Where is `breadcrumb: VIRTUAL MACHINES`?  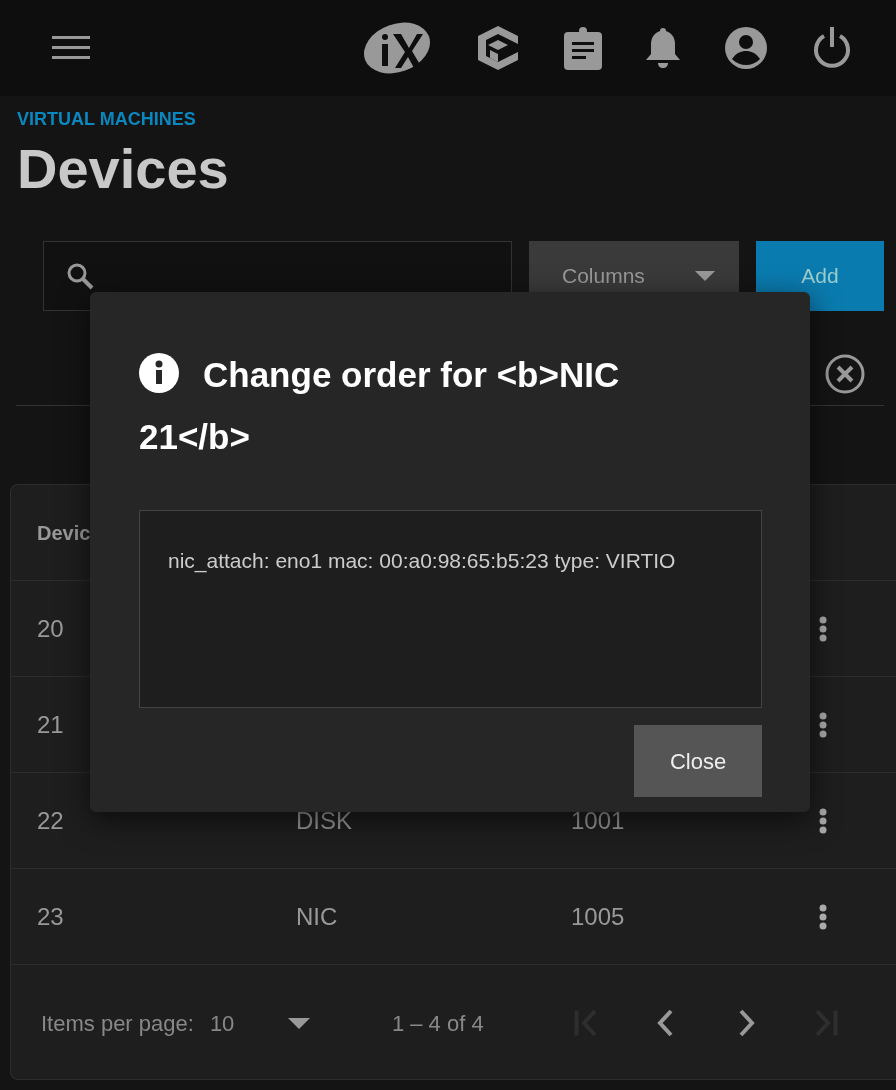 breadcrumb: VIRTUAL MACHINES is located at coordinates (456, 119).